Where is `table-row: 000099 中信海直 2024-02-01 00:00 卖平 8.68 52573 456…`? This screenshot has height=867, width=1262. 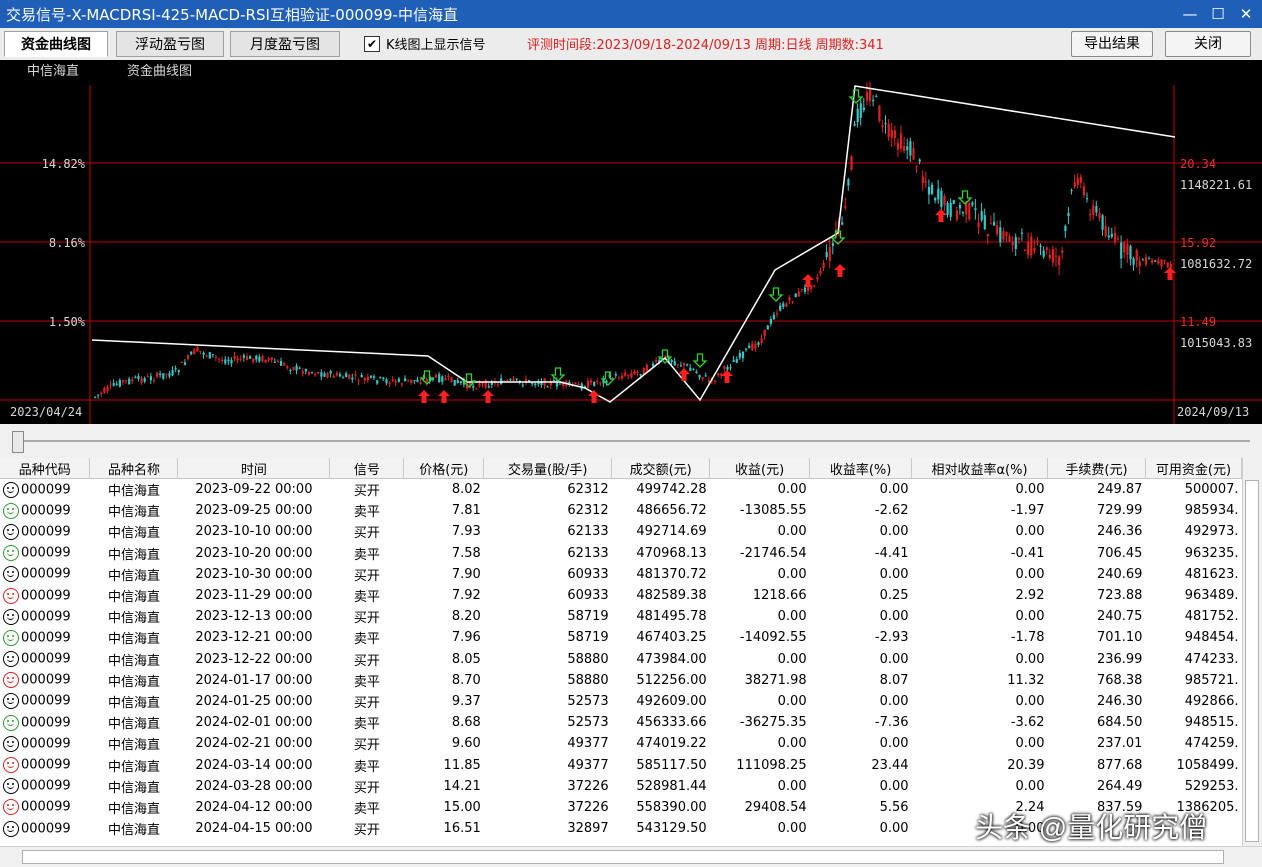 table-row: 000099 中信海直 2024-02-01 00:00 卖平 8.68 52573 456… is located at coordinates (621, 722).